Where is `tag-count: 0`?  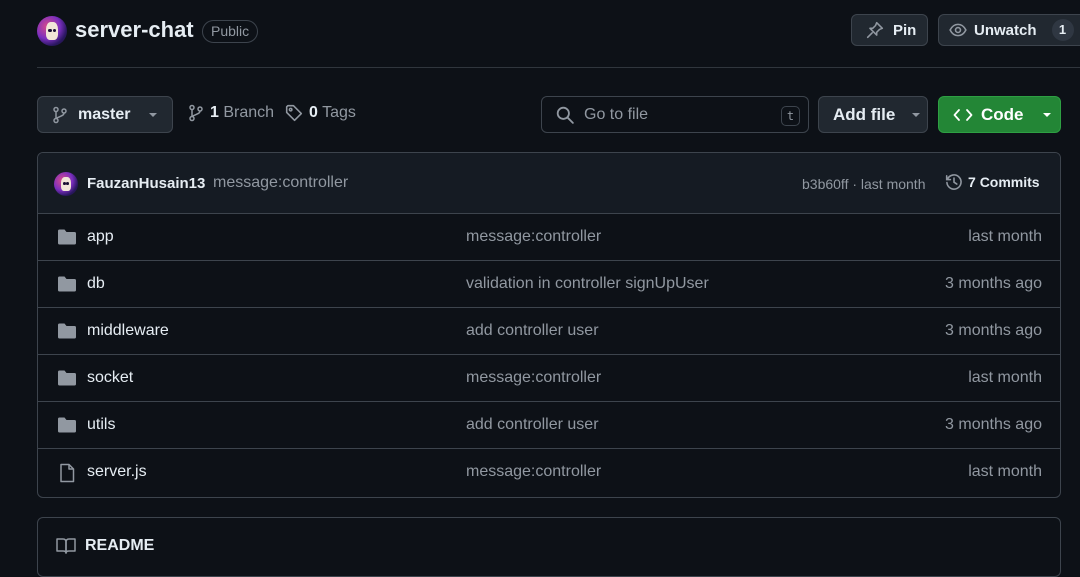 tag-count: 0 is located at coordinates (313, 112).